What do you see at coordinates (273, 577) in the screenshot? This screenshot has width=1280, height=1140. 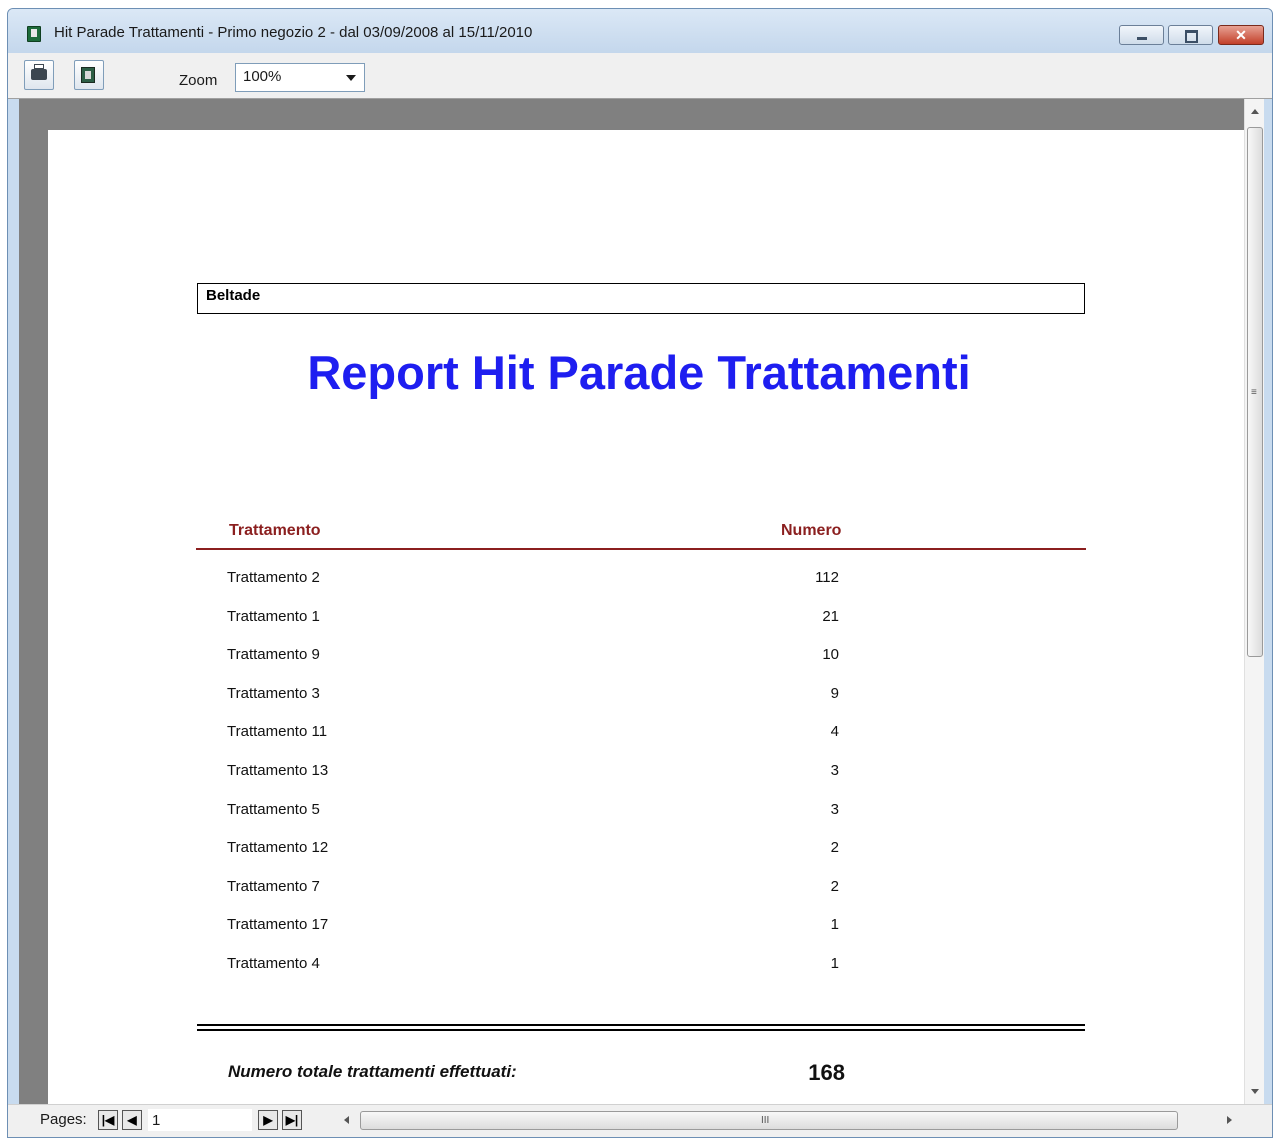 I see `row-name: Trattamento 2` at bounding box center [273, 577].